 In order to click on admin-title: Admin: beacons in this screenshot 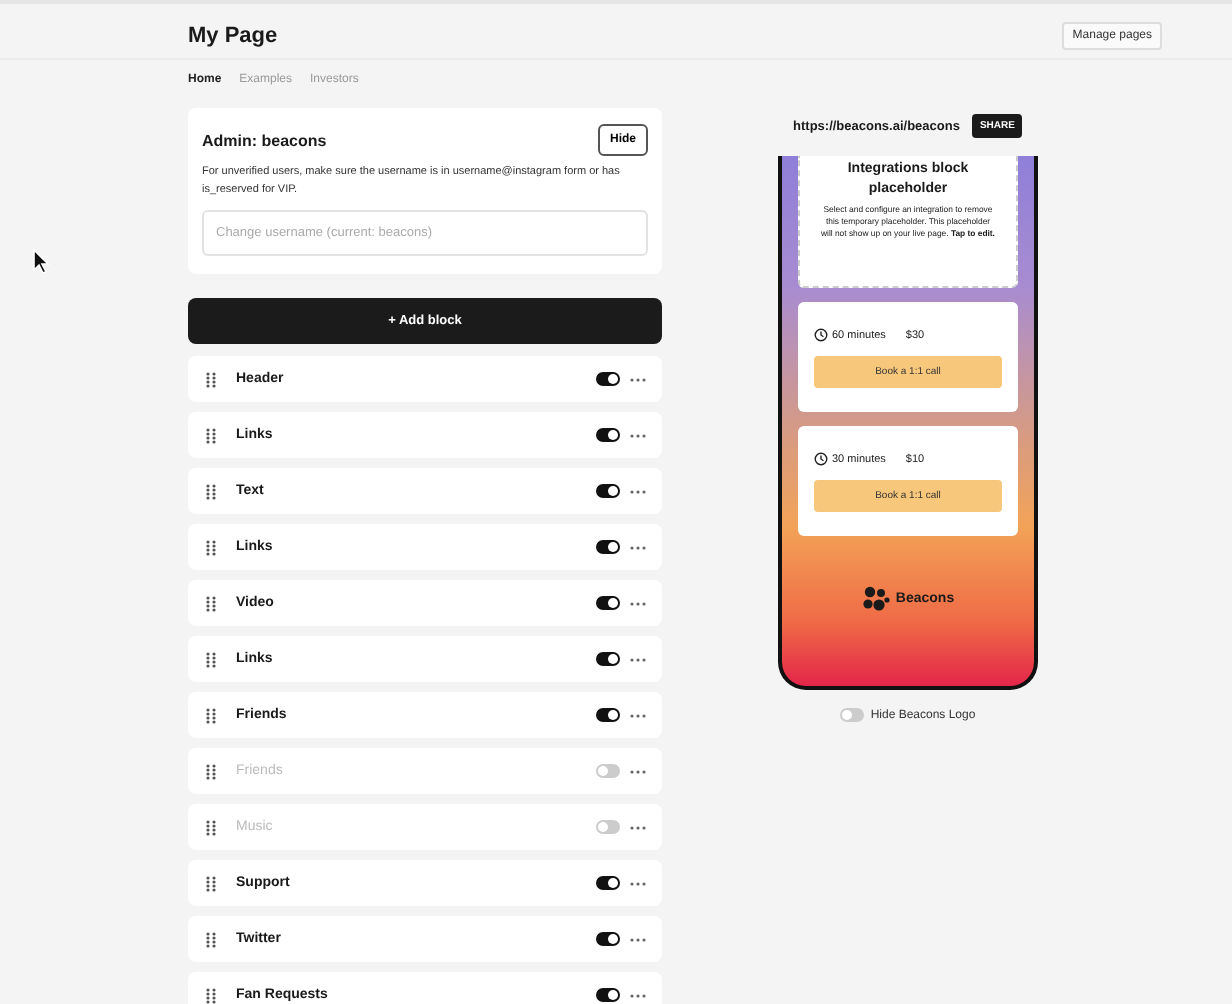, I will do `click(264, 140)`.